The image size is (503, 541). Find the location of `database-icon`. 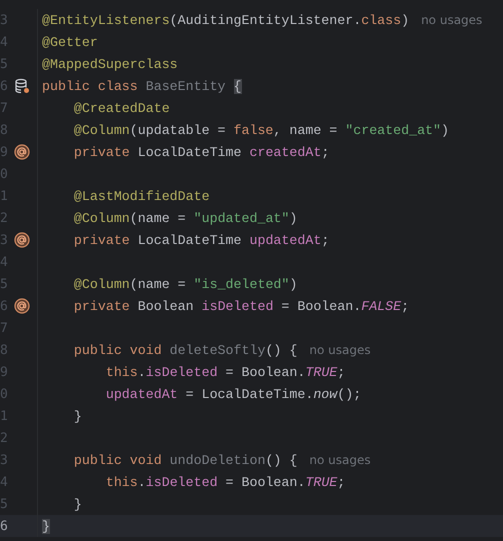

database-icon is located at coordinates (22, 86).